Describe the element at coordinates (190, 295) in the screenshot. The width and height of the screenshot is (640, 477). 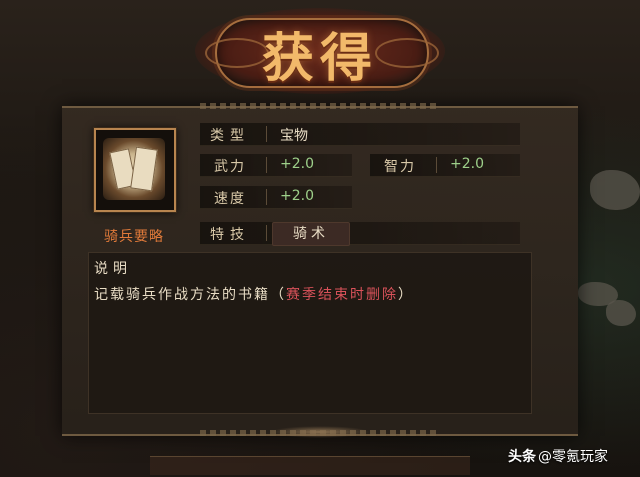
I see `description-body: 记载骑兵作战方法的书籍（` at that location.